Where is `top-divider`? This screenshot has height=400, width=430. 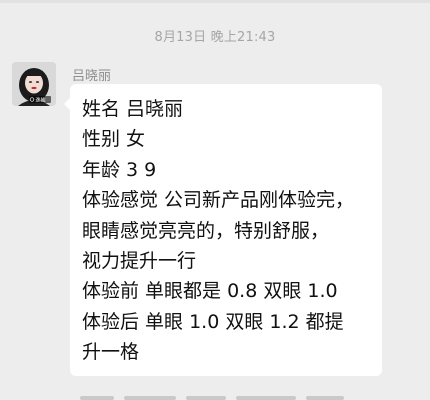 top-divider is located at coordinates (215, 1).